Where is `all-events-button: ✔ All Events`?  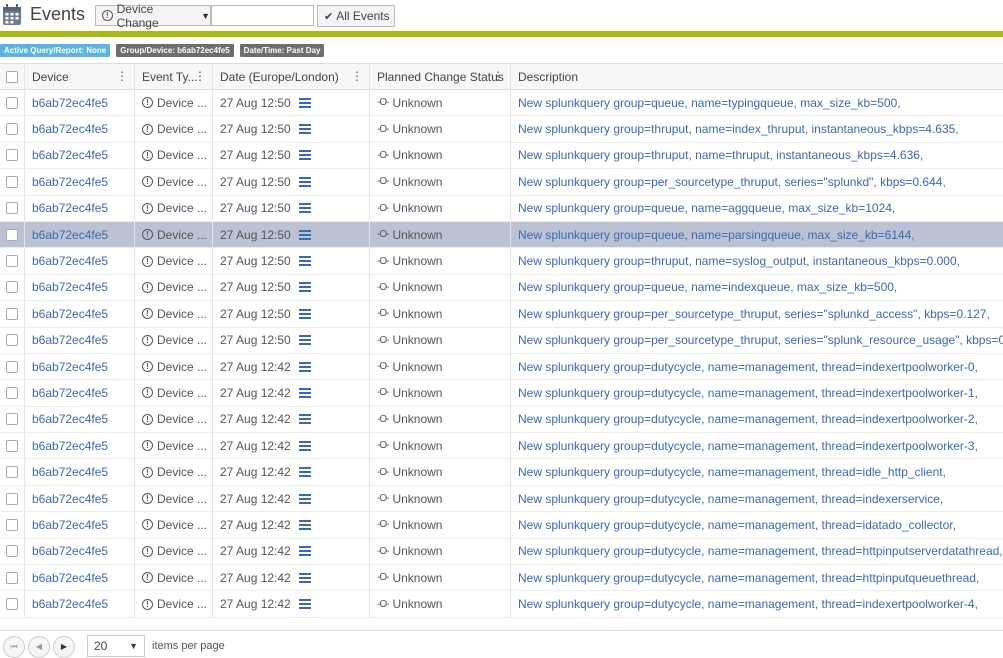
all-events-button: ✔ All Events is located at coordinates (356, 16).